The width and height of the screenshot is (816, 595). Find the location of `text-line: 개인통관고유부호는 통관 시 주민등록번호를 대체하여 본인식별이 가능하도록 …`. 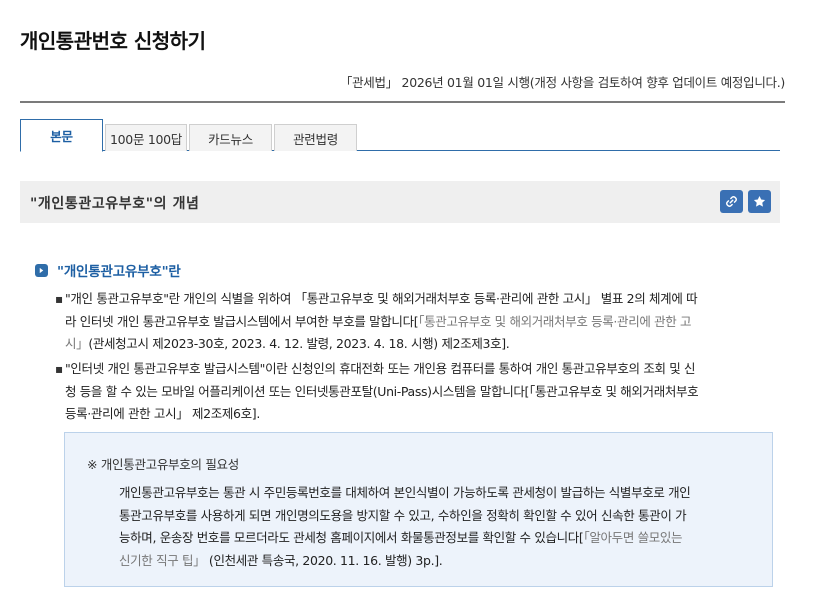

text-line: 개인통관고유부호는 통관 시 주민등록번호를 대체하여 본인식별이 가능하도록 … is located at coordinates (405, 492).